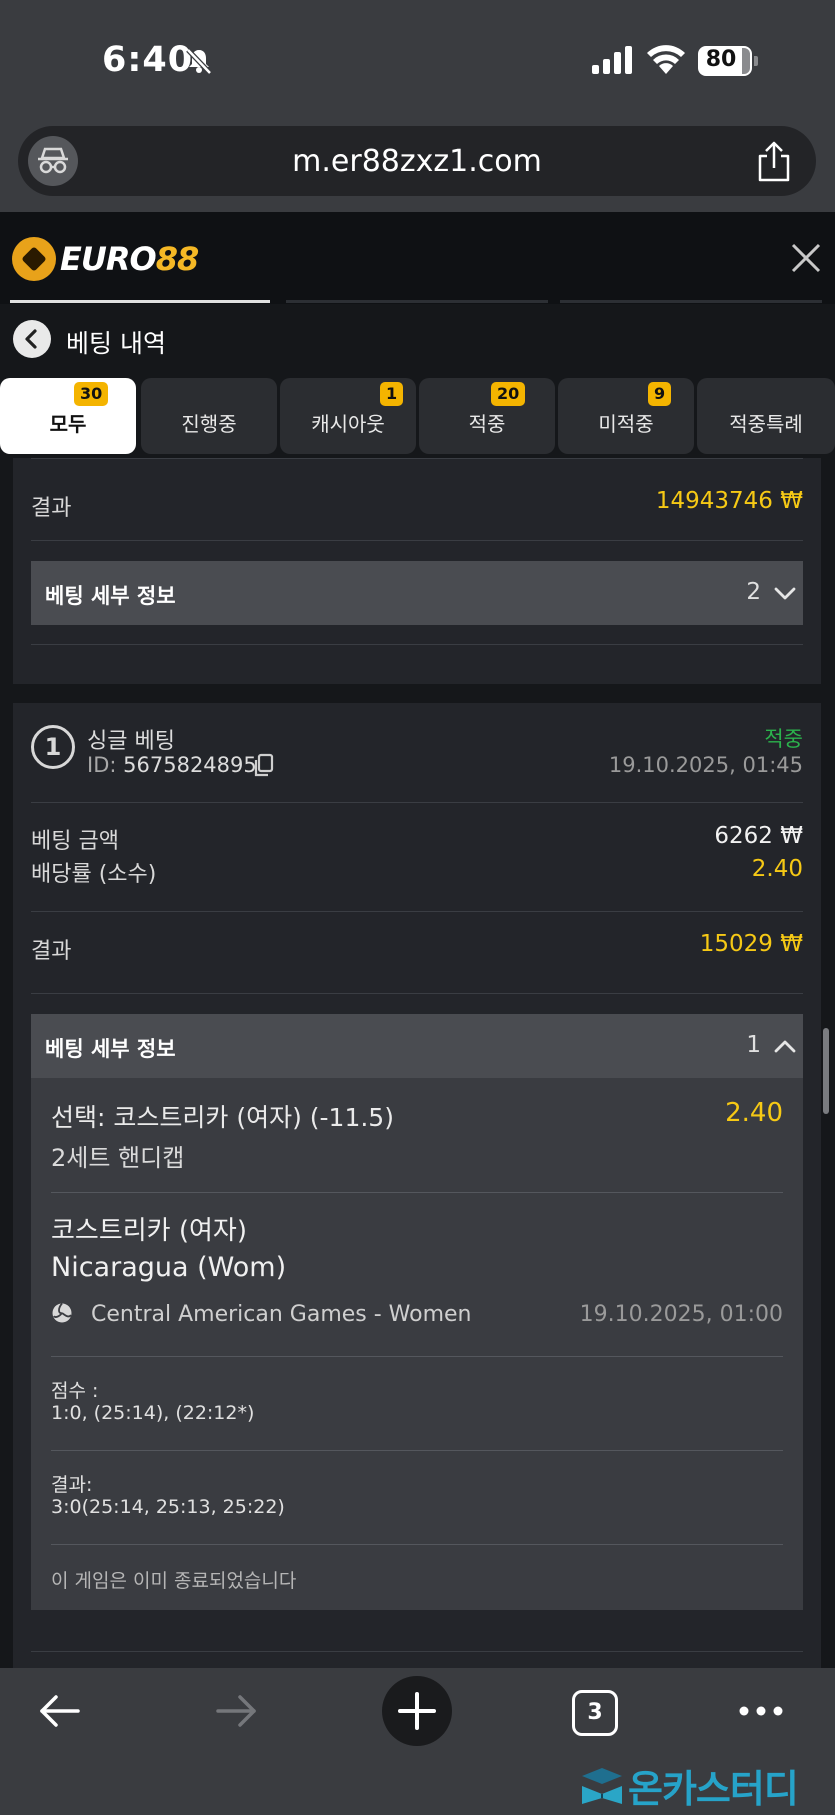 Image resolution: width=835 pixels, height=1815 pixels. What do you see at coordinates (237, 1711) in the screenshot?
I see `forward-arrow-icon` at bounding box center [237, 1711].